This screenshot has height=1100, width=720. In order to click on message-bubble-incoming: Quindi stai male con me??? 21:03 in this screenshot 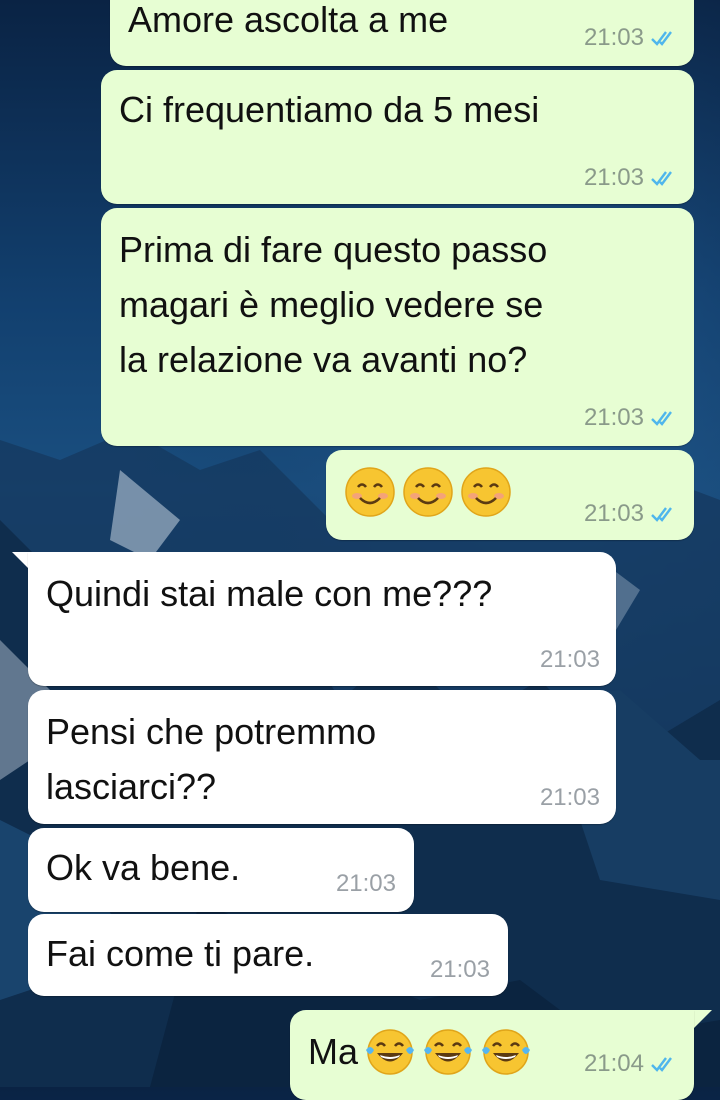, I will do `click(322, 619)`.